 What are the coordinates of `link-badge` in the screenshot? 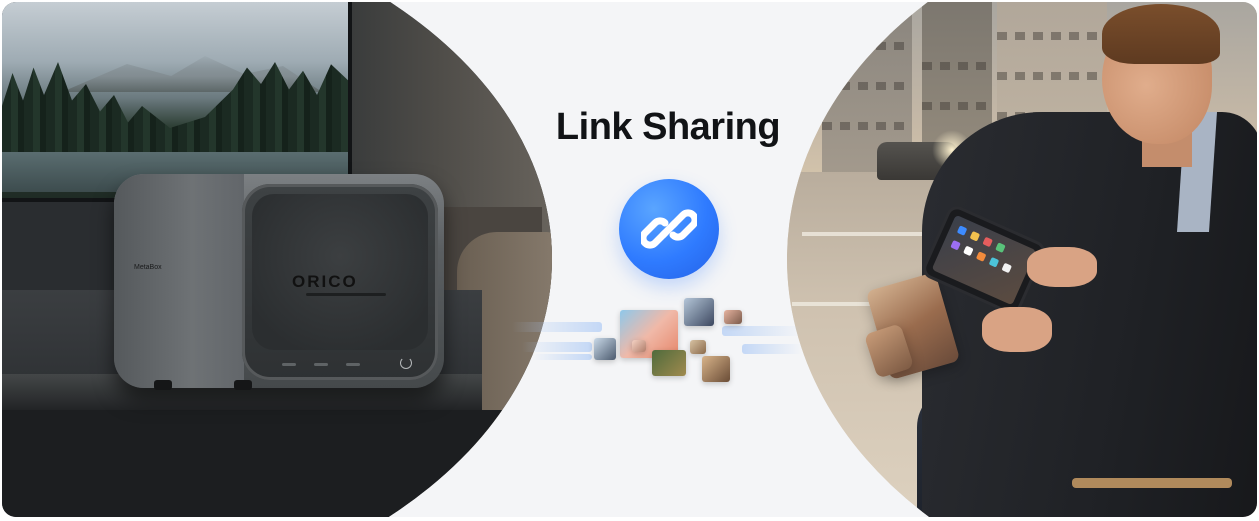 It's located at (669, 229).